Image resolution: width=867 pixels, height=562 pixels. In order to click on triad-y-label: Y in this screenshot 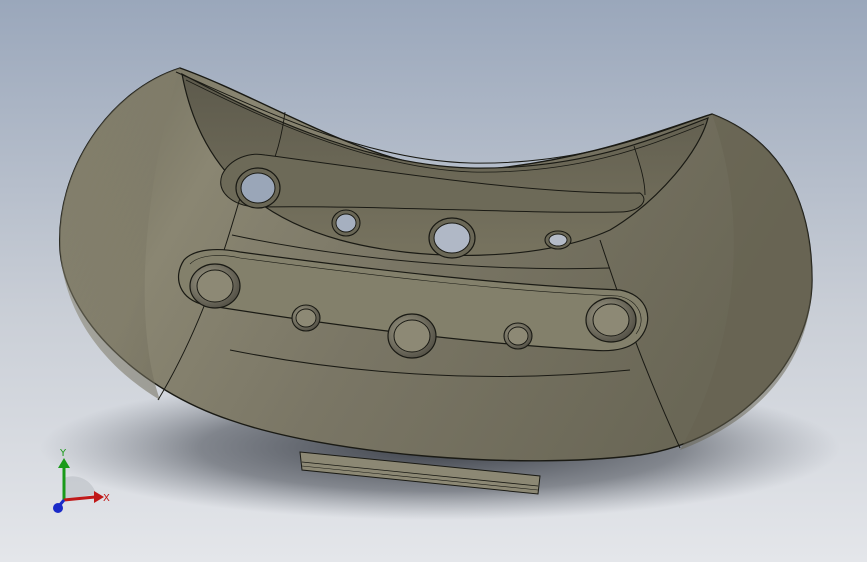, I will do `click(63, 453)`.